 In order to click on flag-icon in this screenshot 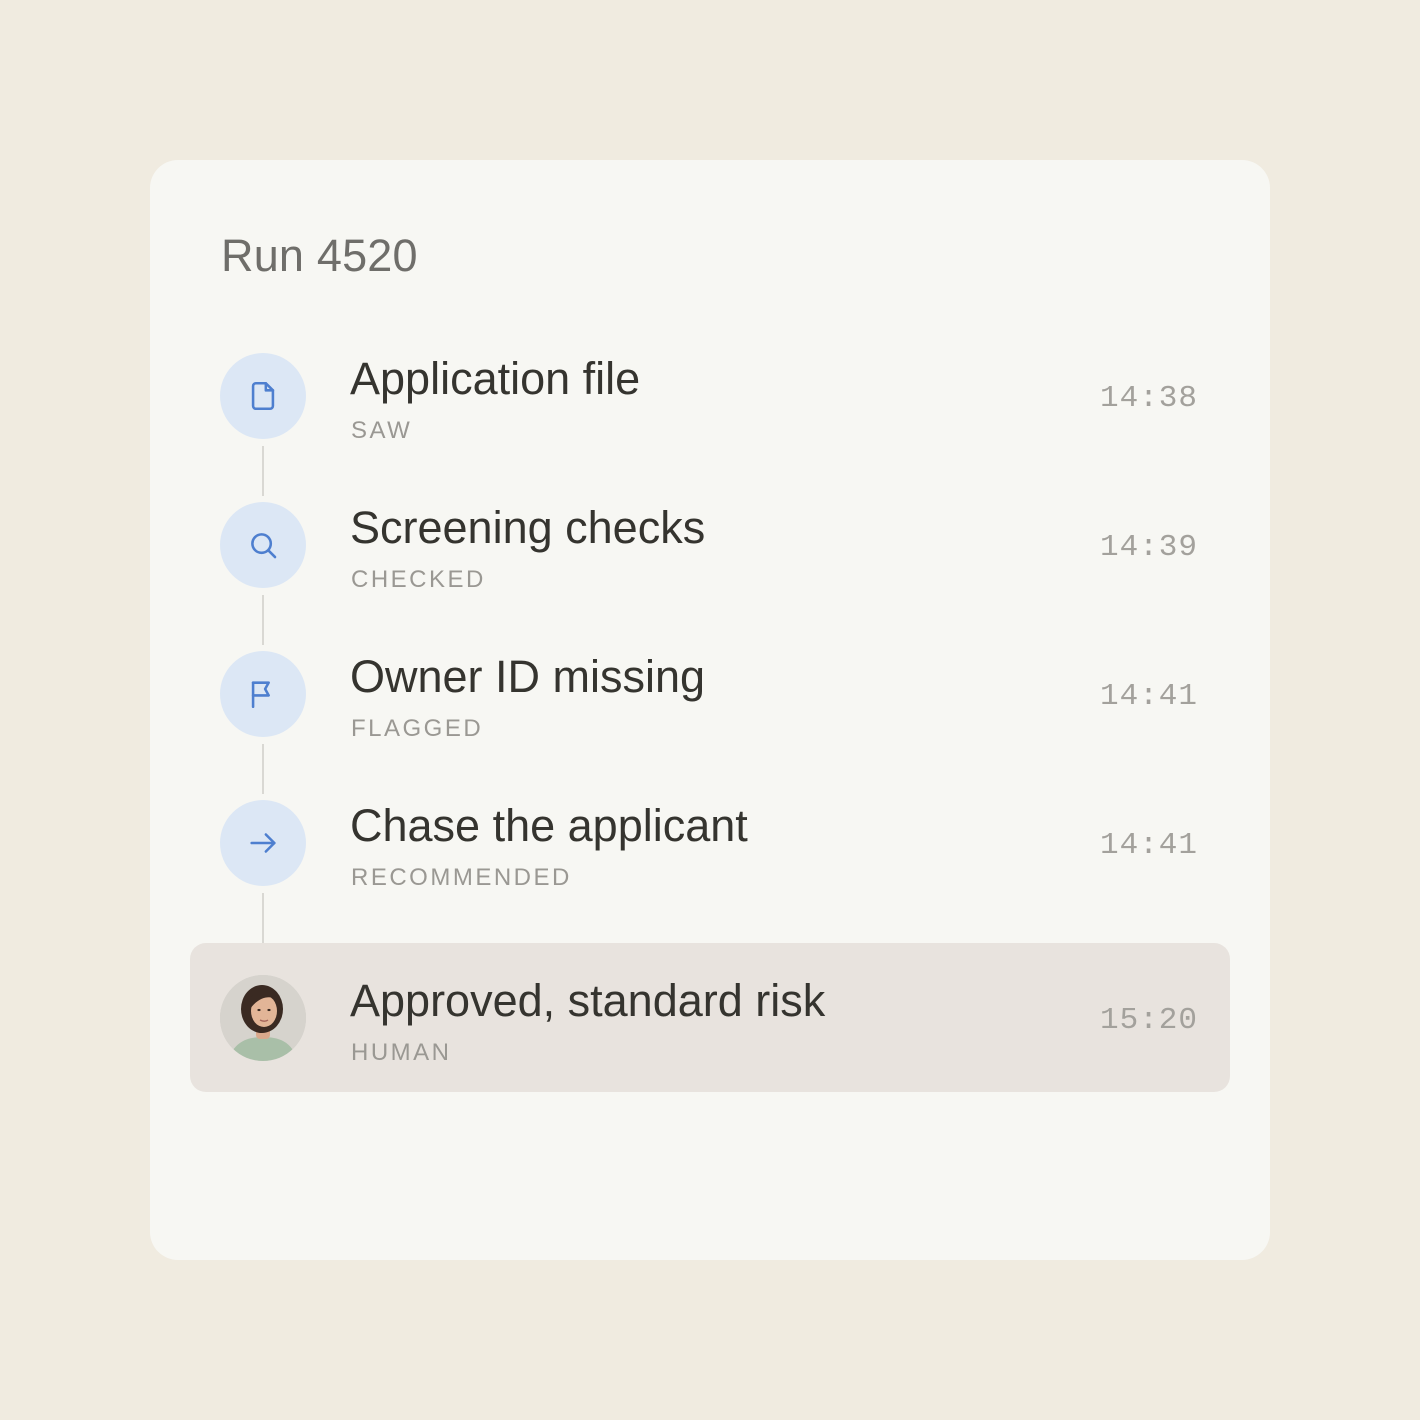, I will do `click(263, 694)`.